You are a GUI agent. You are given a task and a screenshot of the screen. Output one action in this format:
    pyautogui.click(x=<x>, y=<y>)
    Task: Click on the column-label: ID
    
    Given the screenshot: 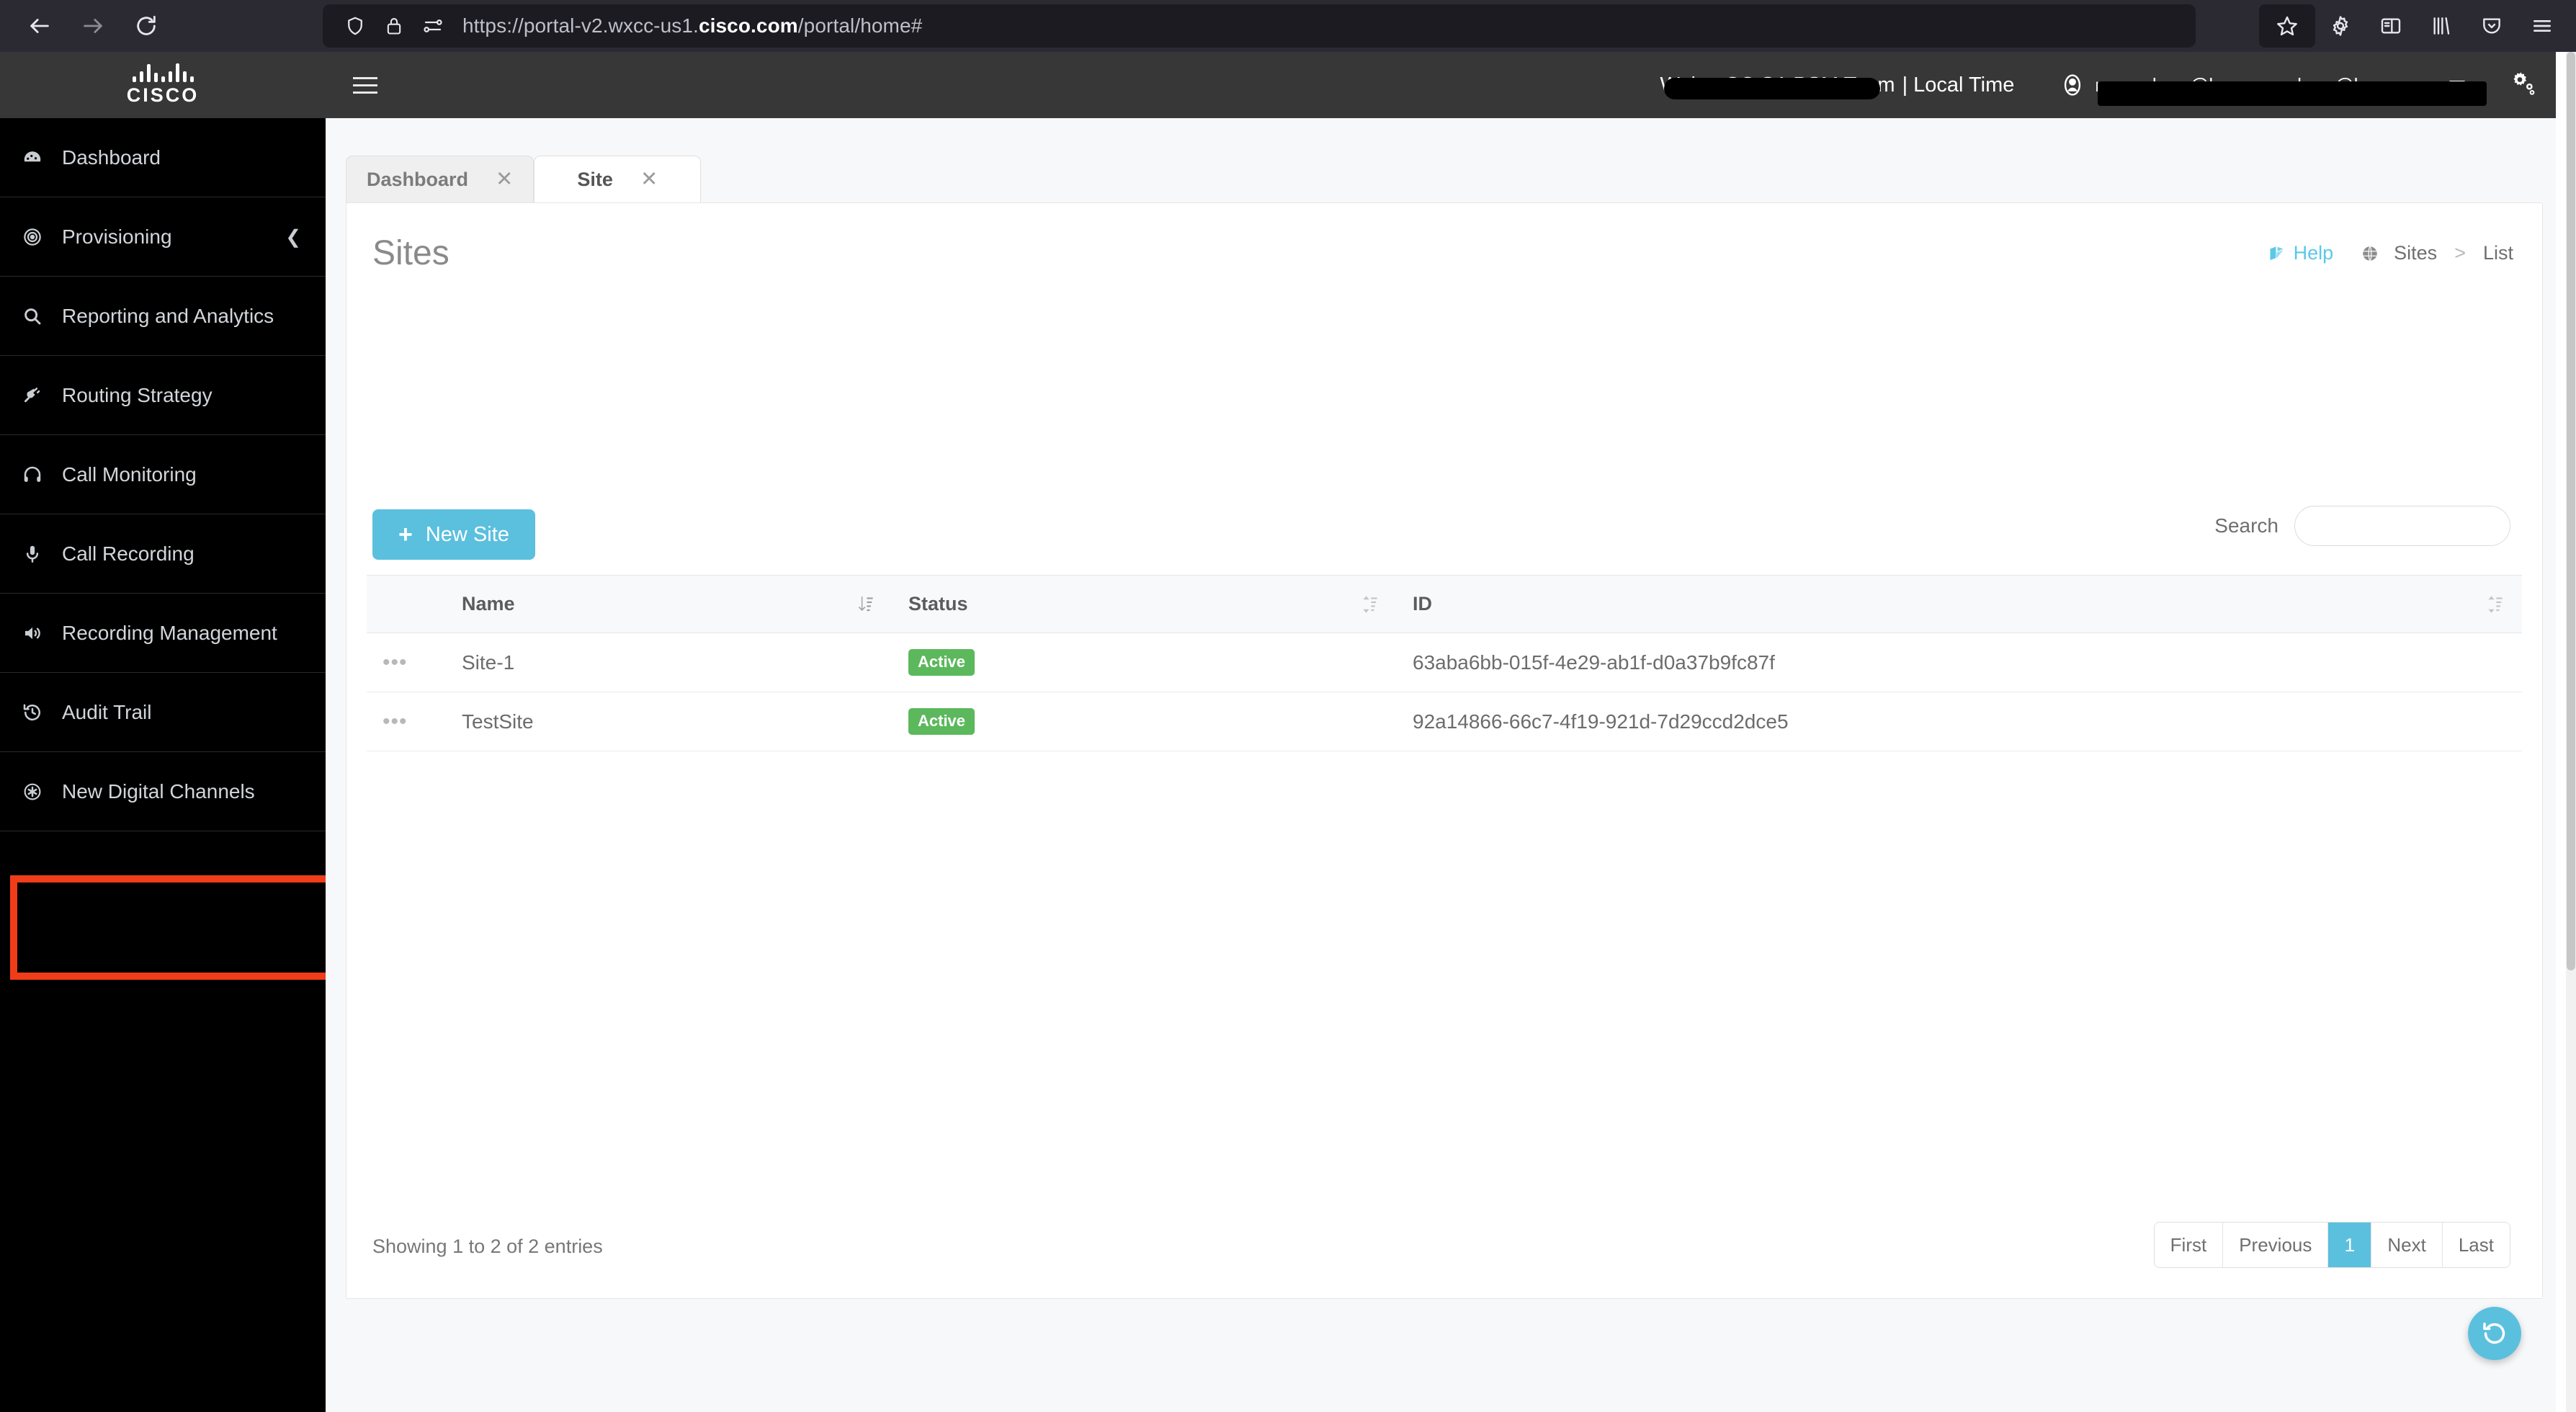 What is the action you would take?
    pyautogui.click(x=1422, y=604)
    